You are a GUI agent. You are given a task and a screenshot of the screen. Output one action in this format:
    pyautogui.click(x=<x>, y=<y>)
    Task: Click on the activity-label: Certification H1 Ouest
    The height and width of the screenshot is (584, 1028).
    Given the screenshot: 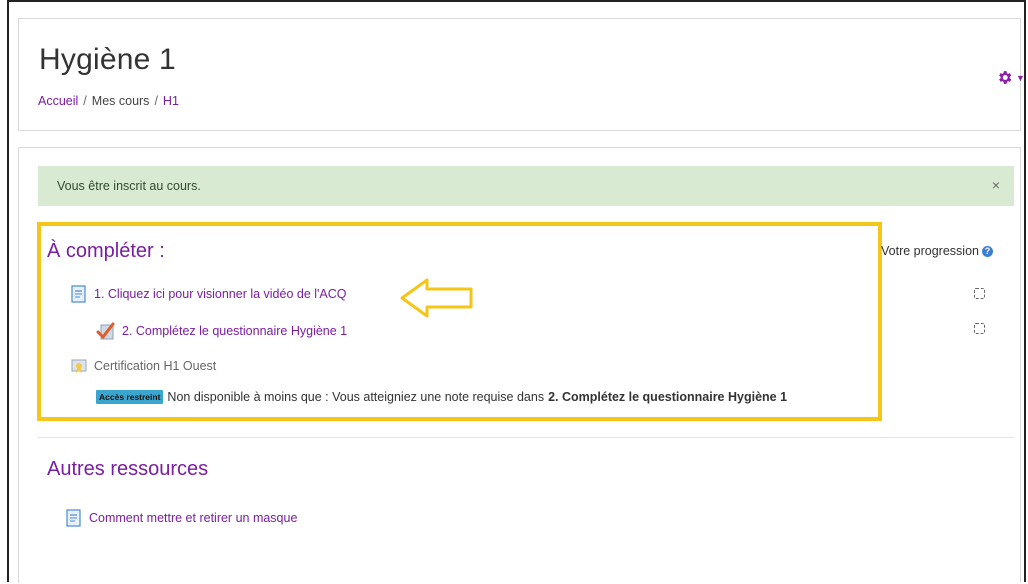 What is the action you would take?
    pyautogui.click(x=155, y=366)
    